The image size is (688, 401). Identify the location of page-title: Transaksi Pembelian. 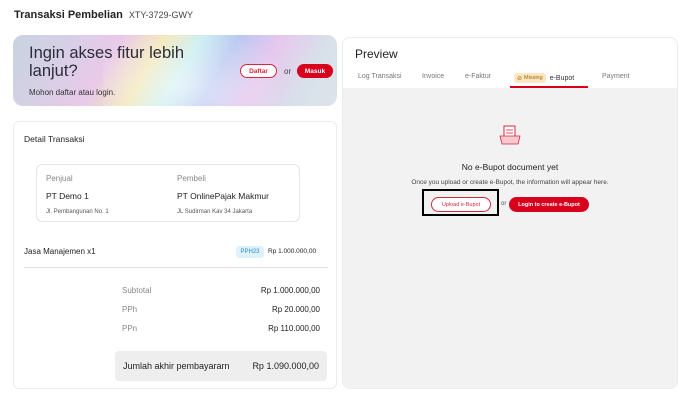
(68, 15).